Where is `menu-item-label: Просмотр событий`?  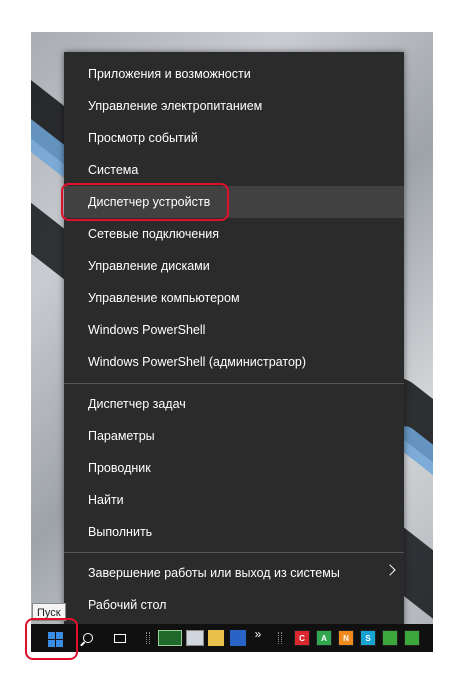
menu-item-label: Просмотр событий is located at coordinates (143, 138).